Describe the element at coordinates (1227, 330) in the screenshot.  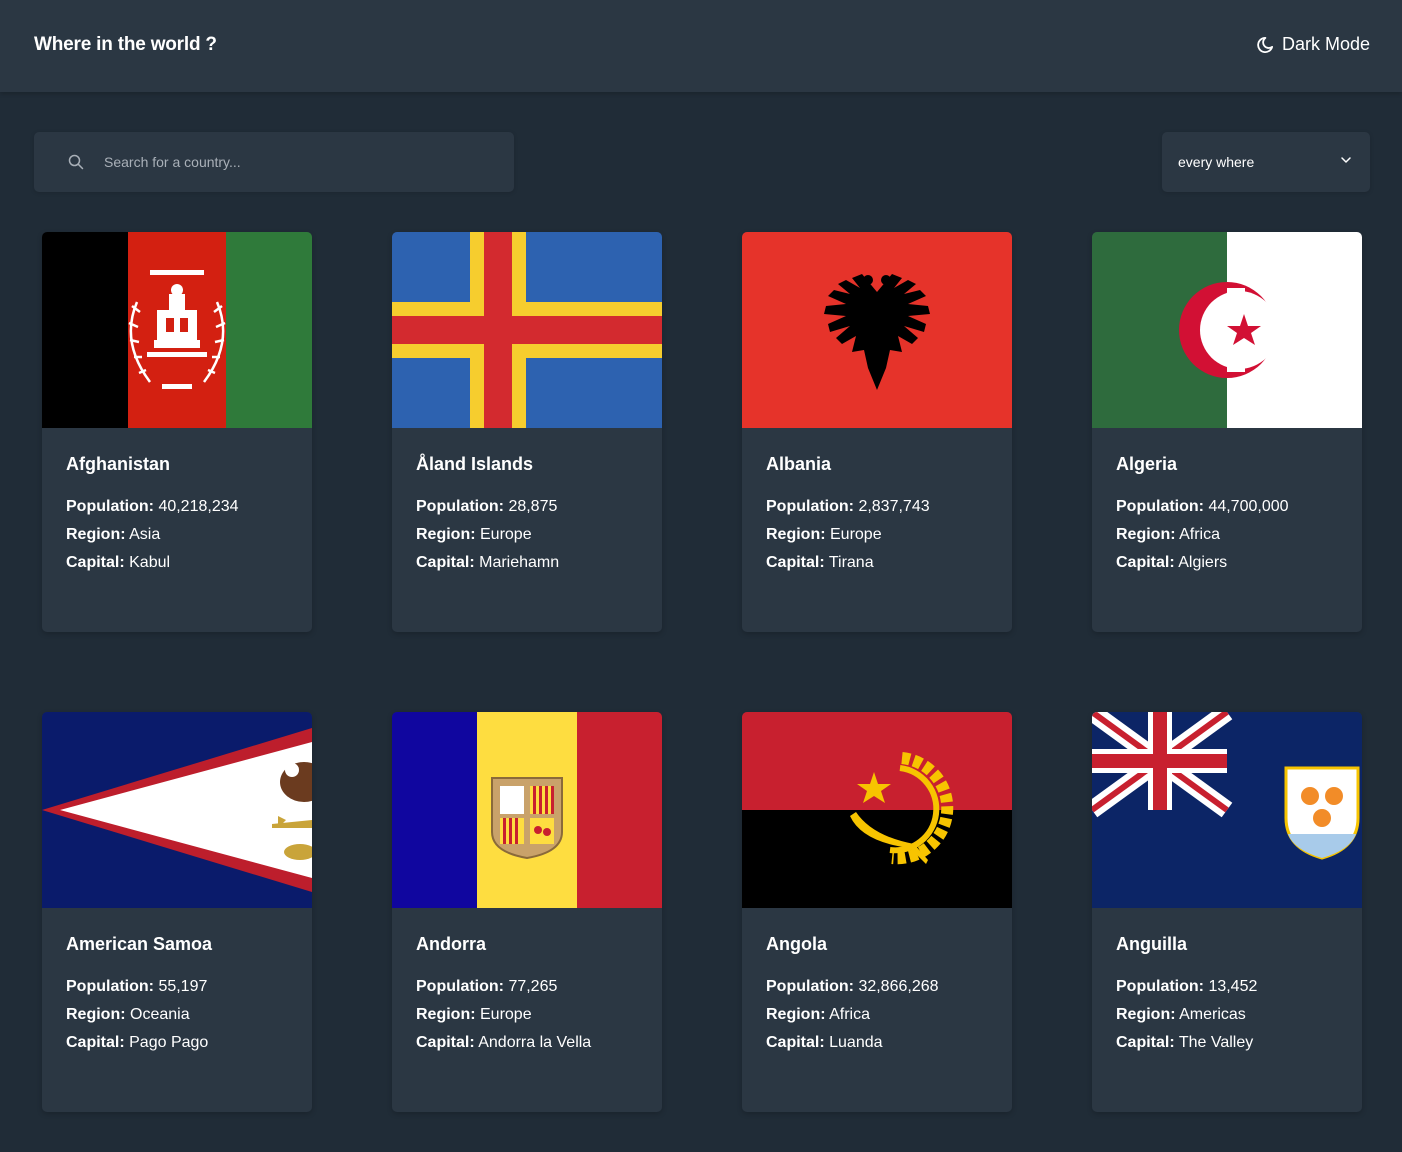
I see `algeria-flag` at that location.